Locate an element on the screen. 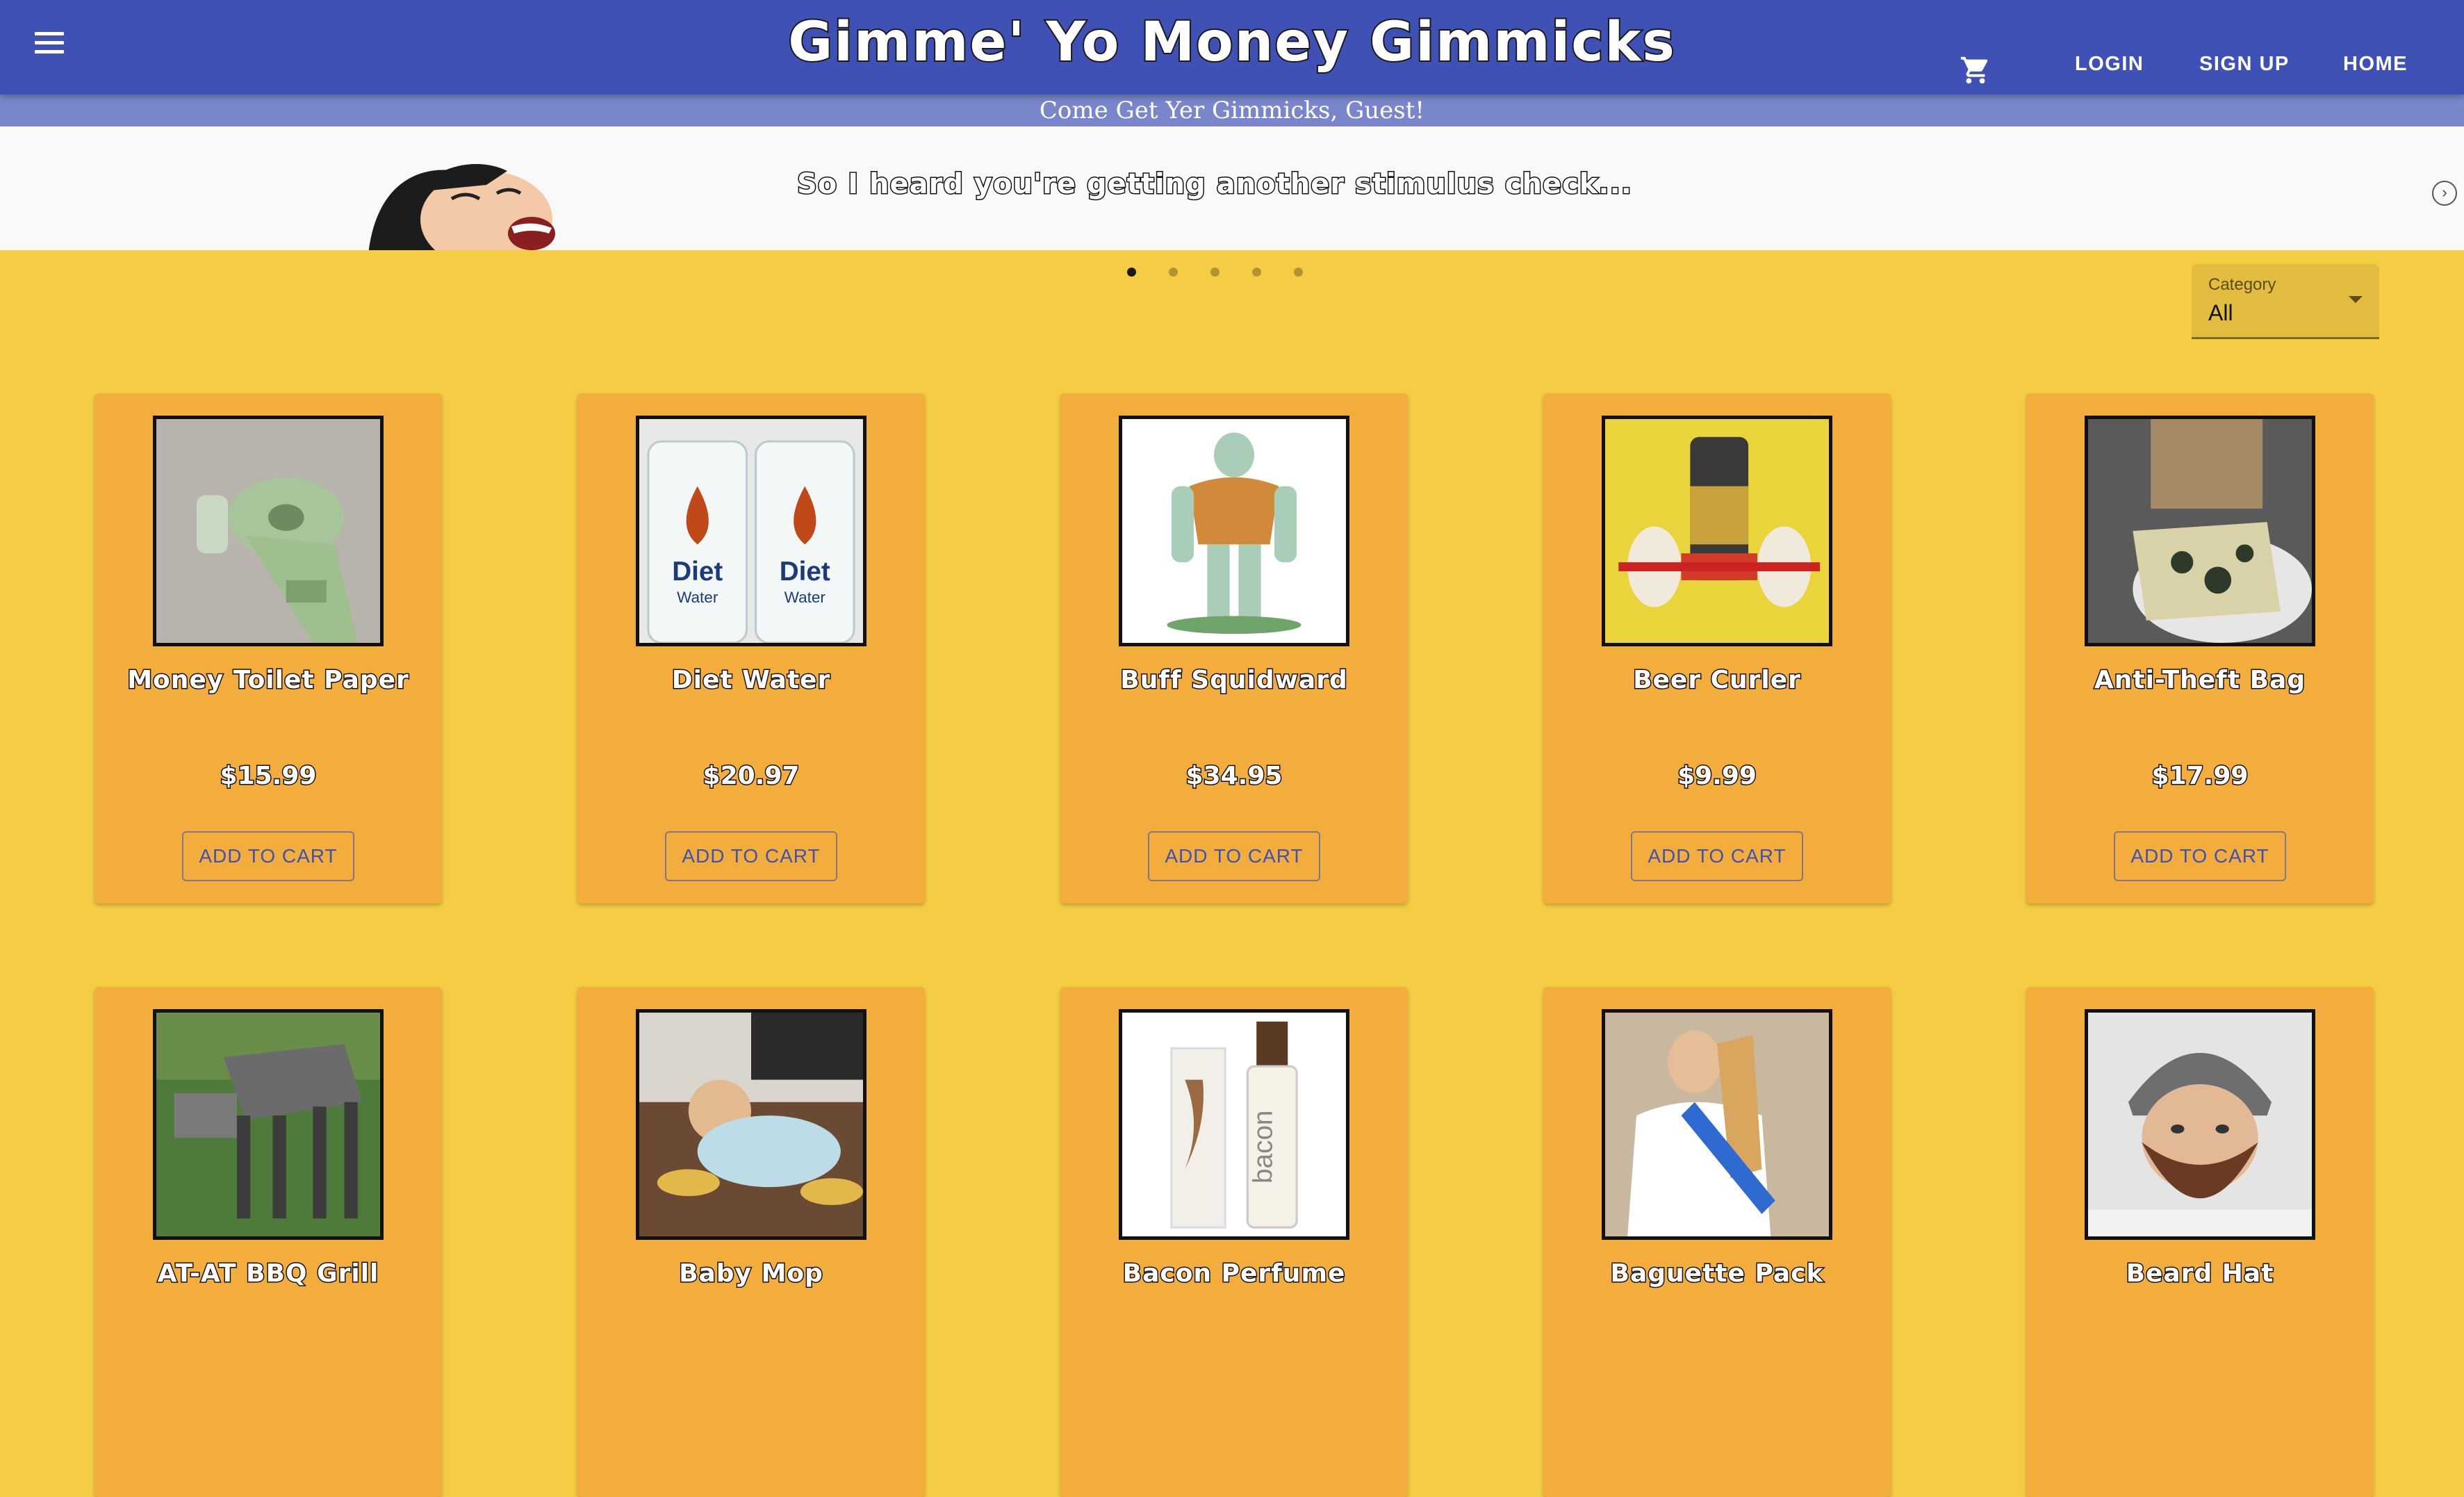 This screenshot has height=1497, width=2464. category-select: Category All is located at coordinates (2285, 302).